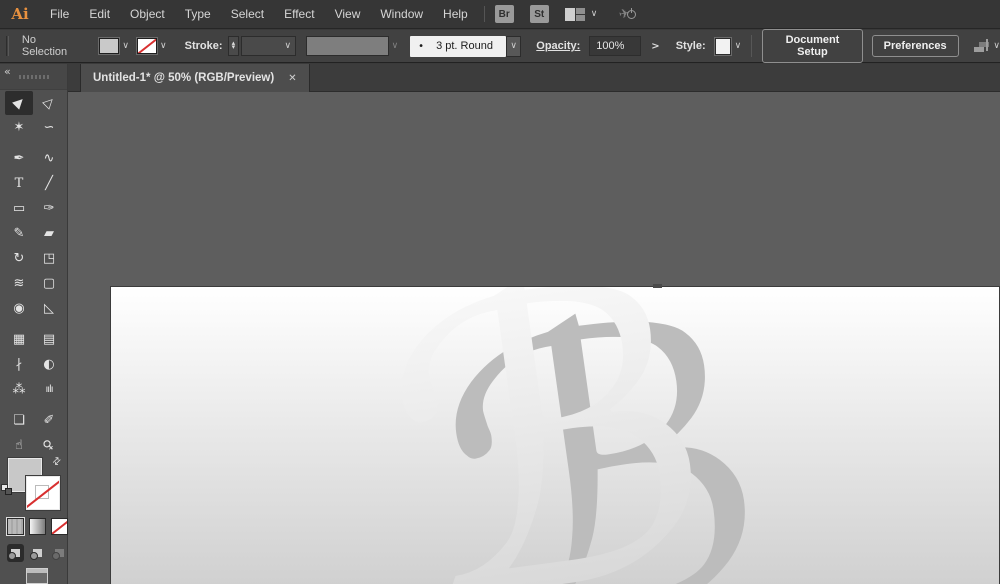 Image resolution: width=1000 pixels, height=584 pixels. Describe the element at coordinates (49, 234) in the screenshot. I see `eraser-tool: ▰` at that location.